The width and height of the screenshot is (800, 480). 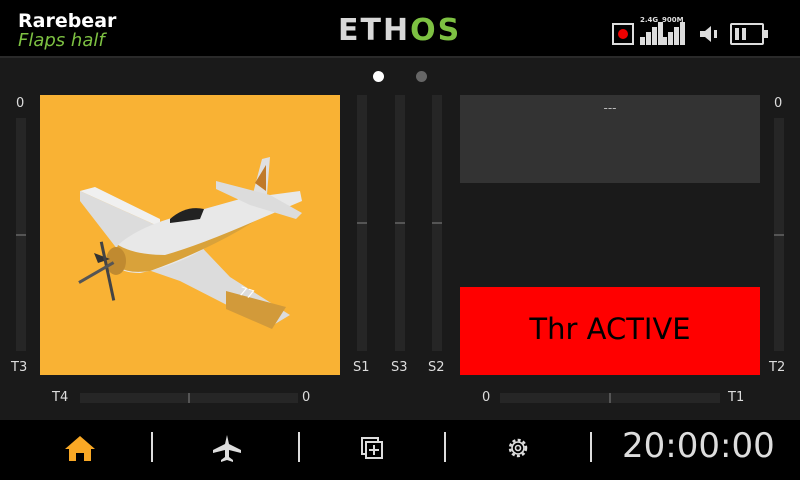 I want to click on home-icon, so click(x=80, y=448).